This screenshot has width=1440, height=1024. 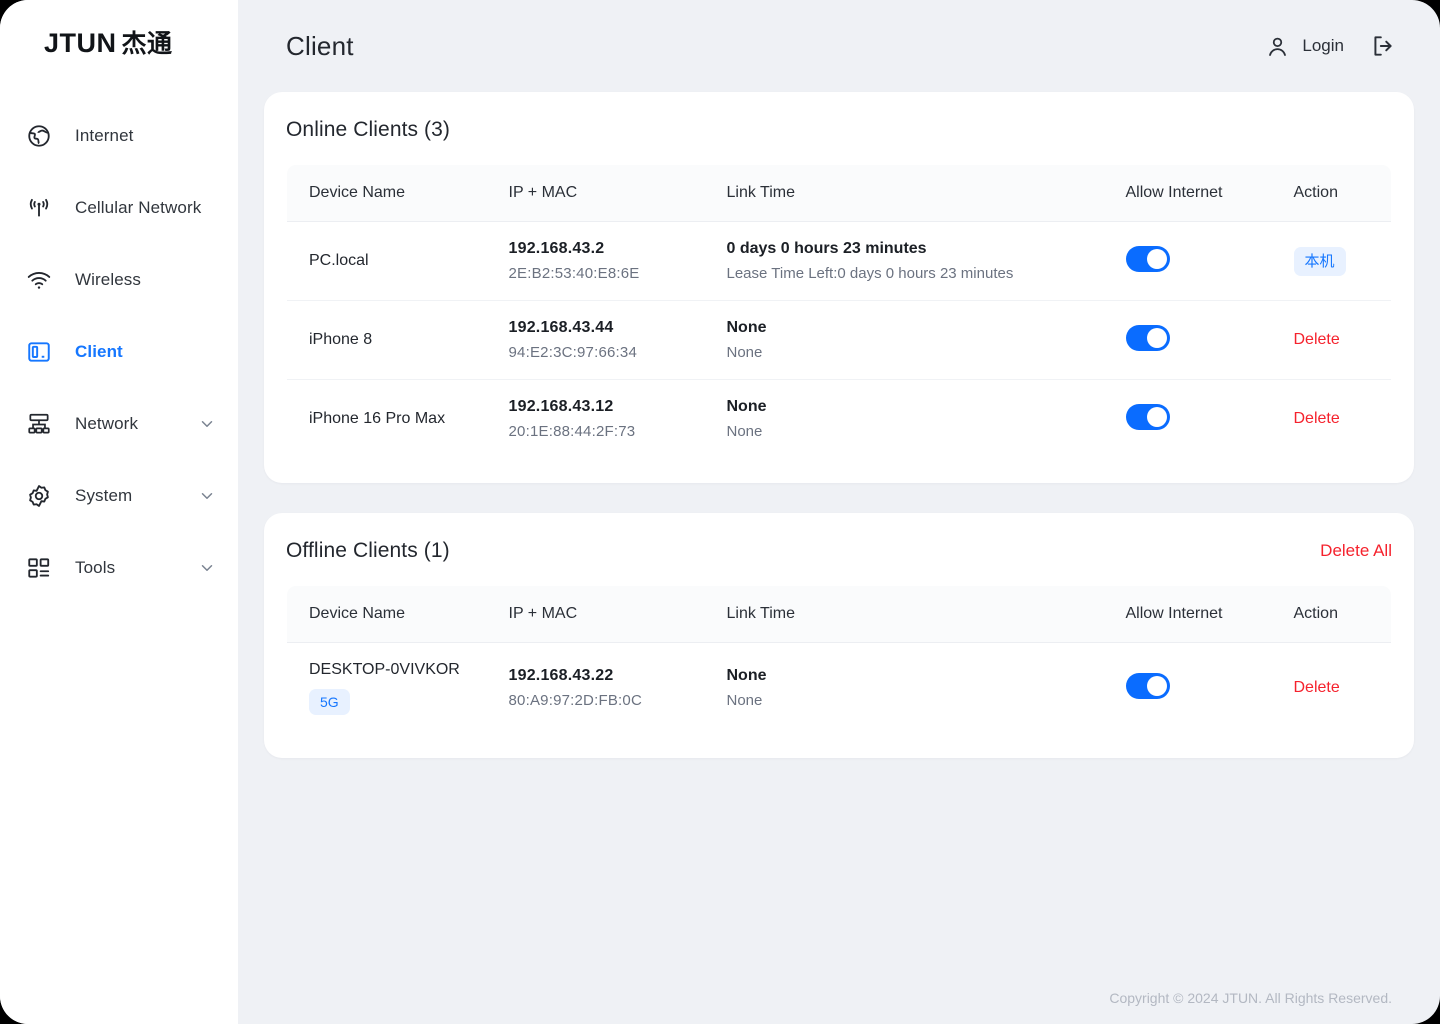 What do you see at coordinates (595, 340) in the screenshot?
I see `cell-ip-mac: 192.168.43.44 94:E2:3C:97:66:34` at bounding box center [595, 340].